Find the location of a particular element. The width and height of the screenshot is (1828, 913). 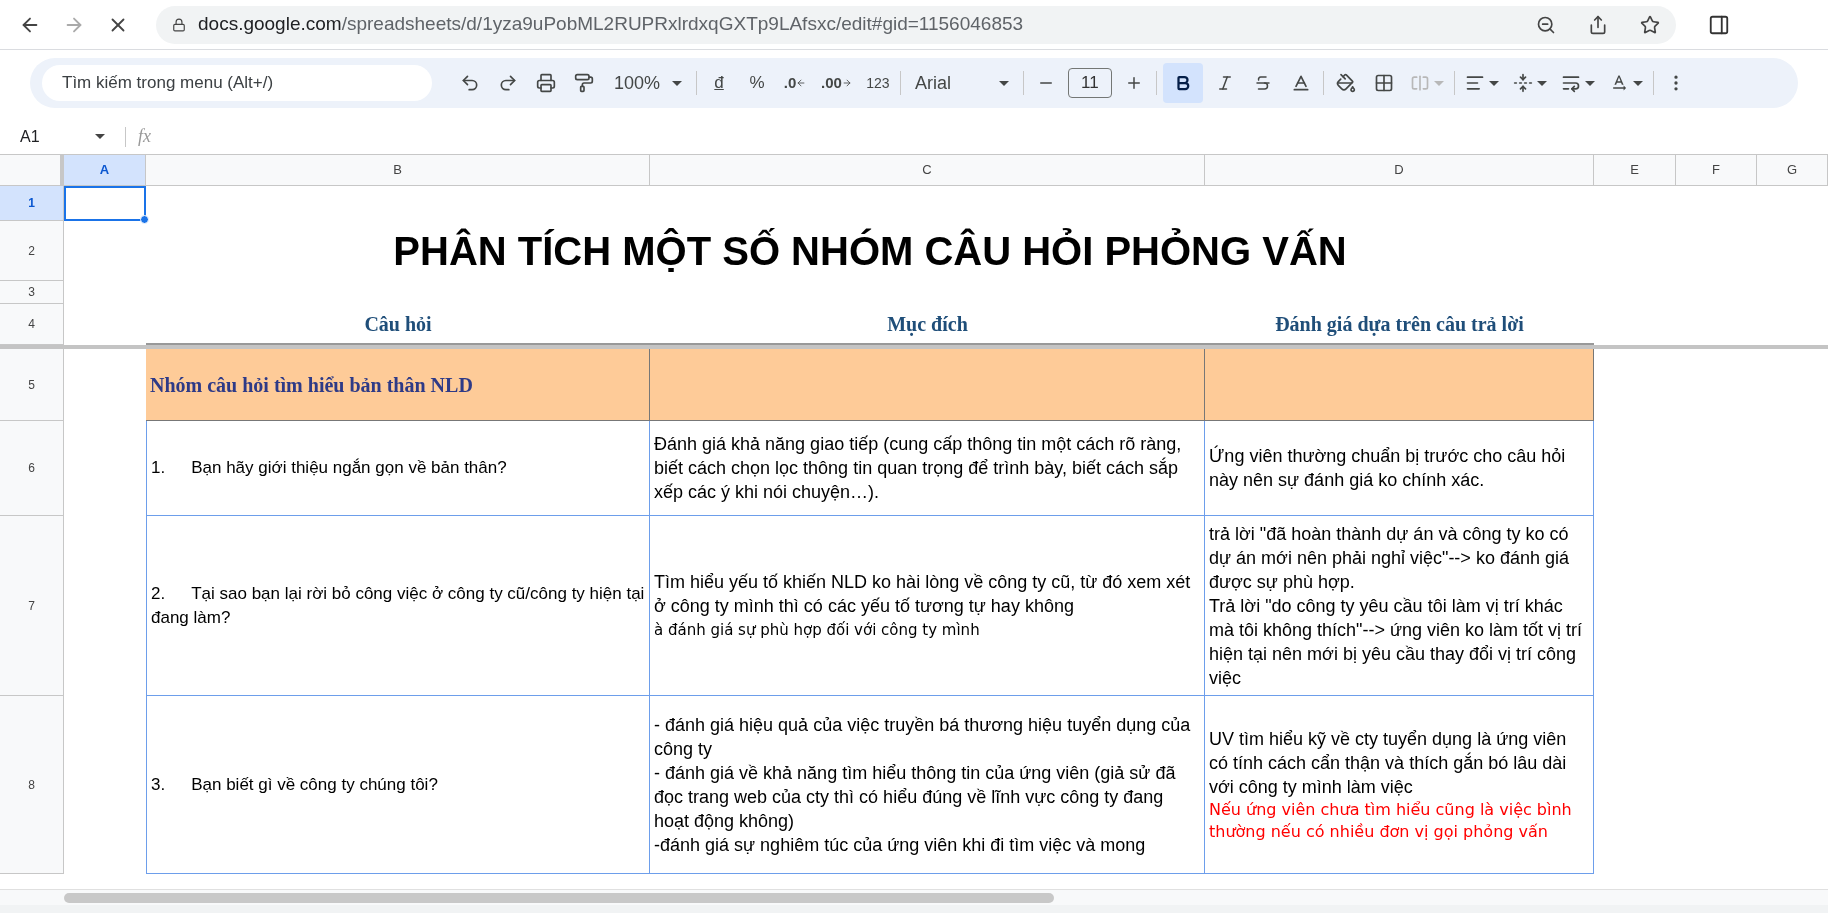

increase-decimal-button: .00 is located at coordinates (836, 83).